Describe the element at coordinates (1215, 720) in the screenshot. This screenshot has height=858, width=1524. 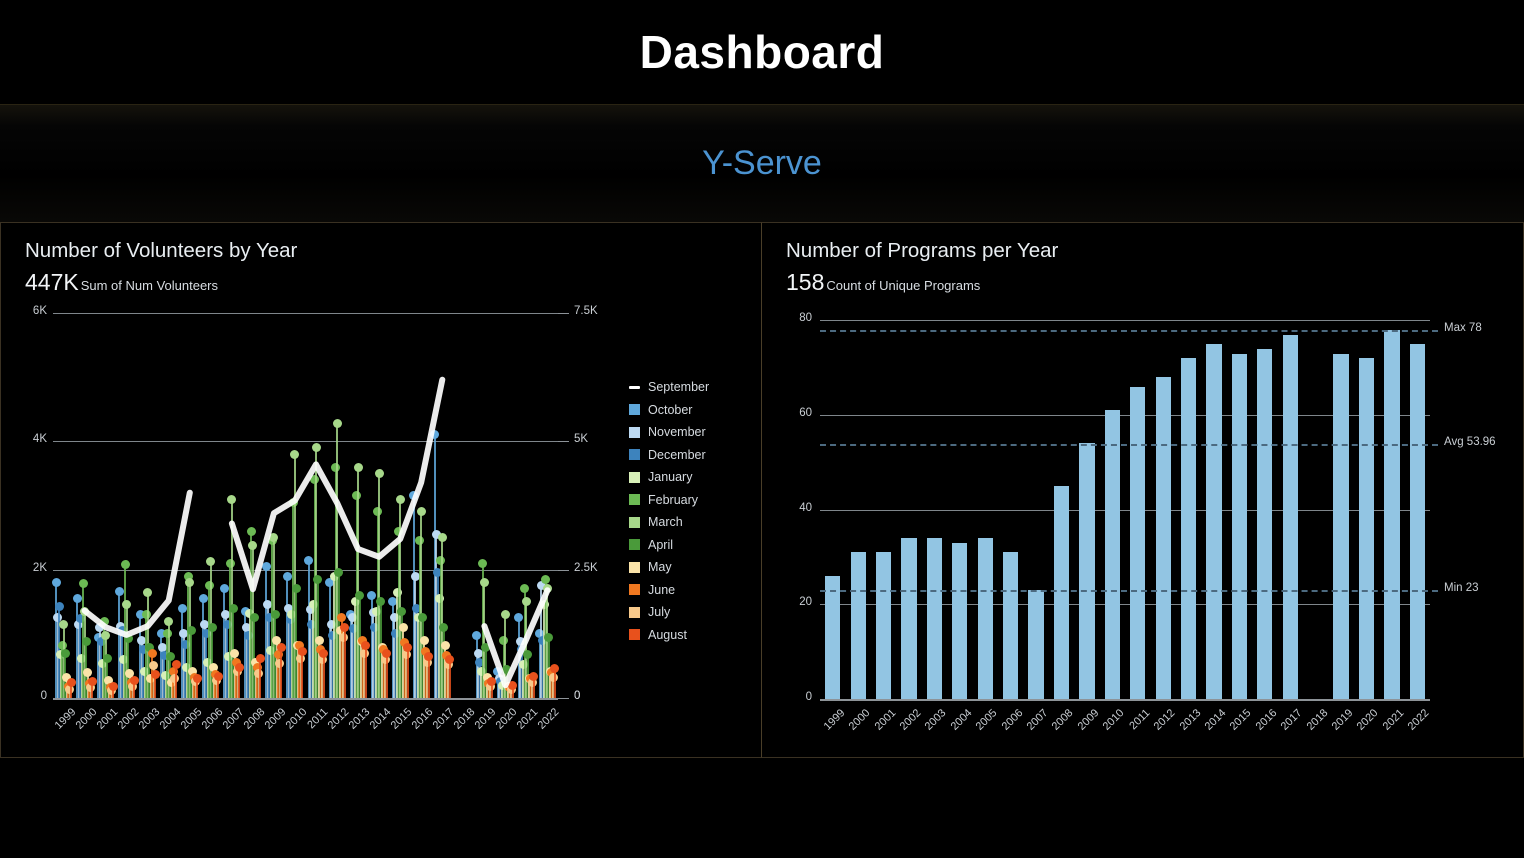
I see `x-axis-tick-label: 2014` at that location.